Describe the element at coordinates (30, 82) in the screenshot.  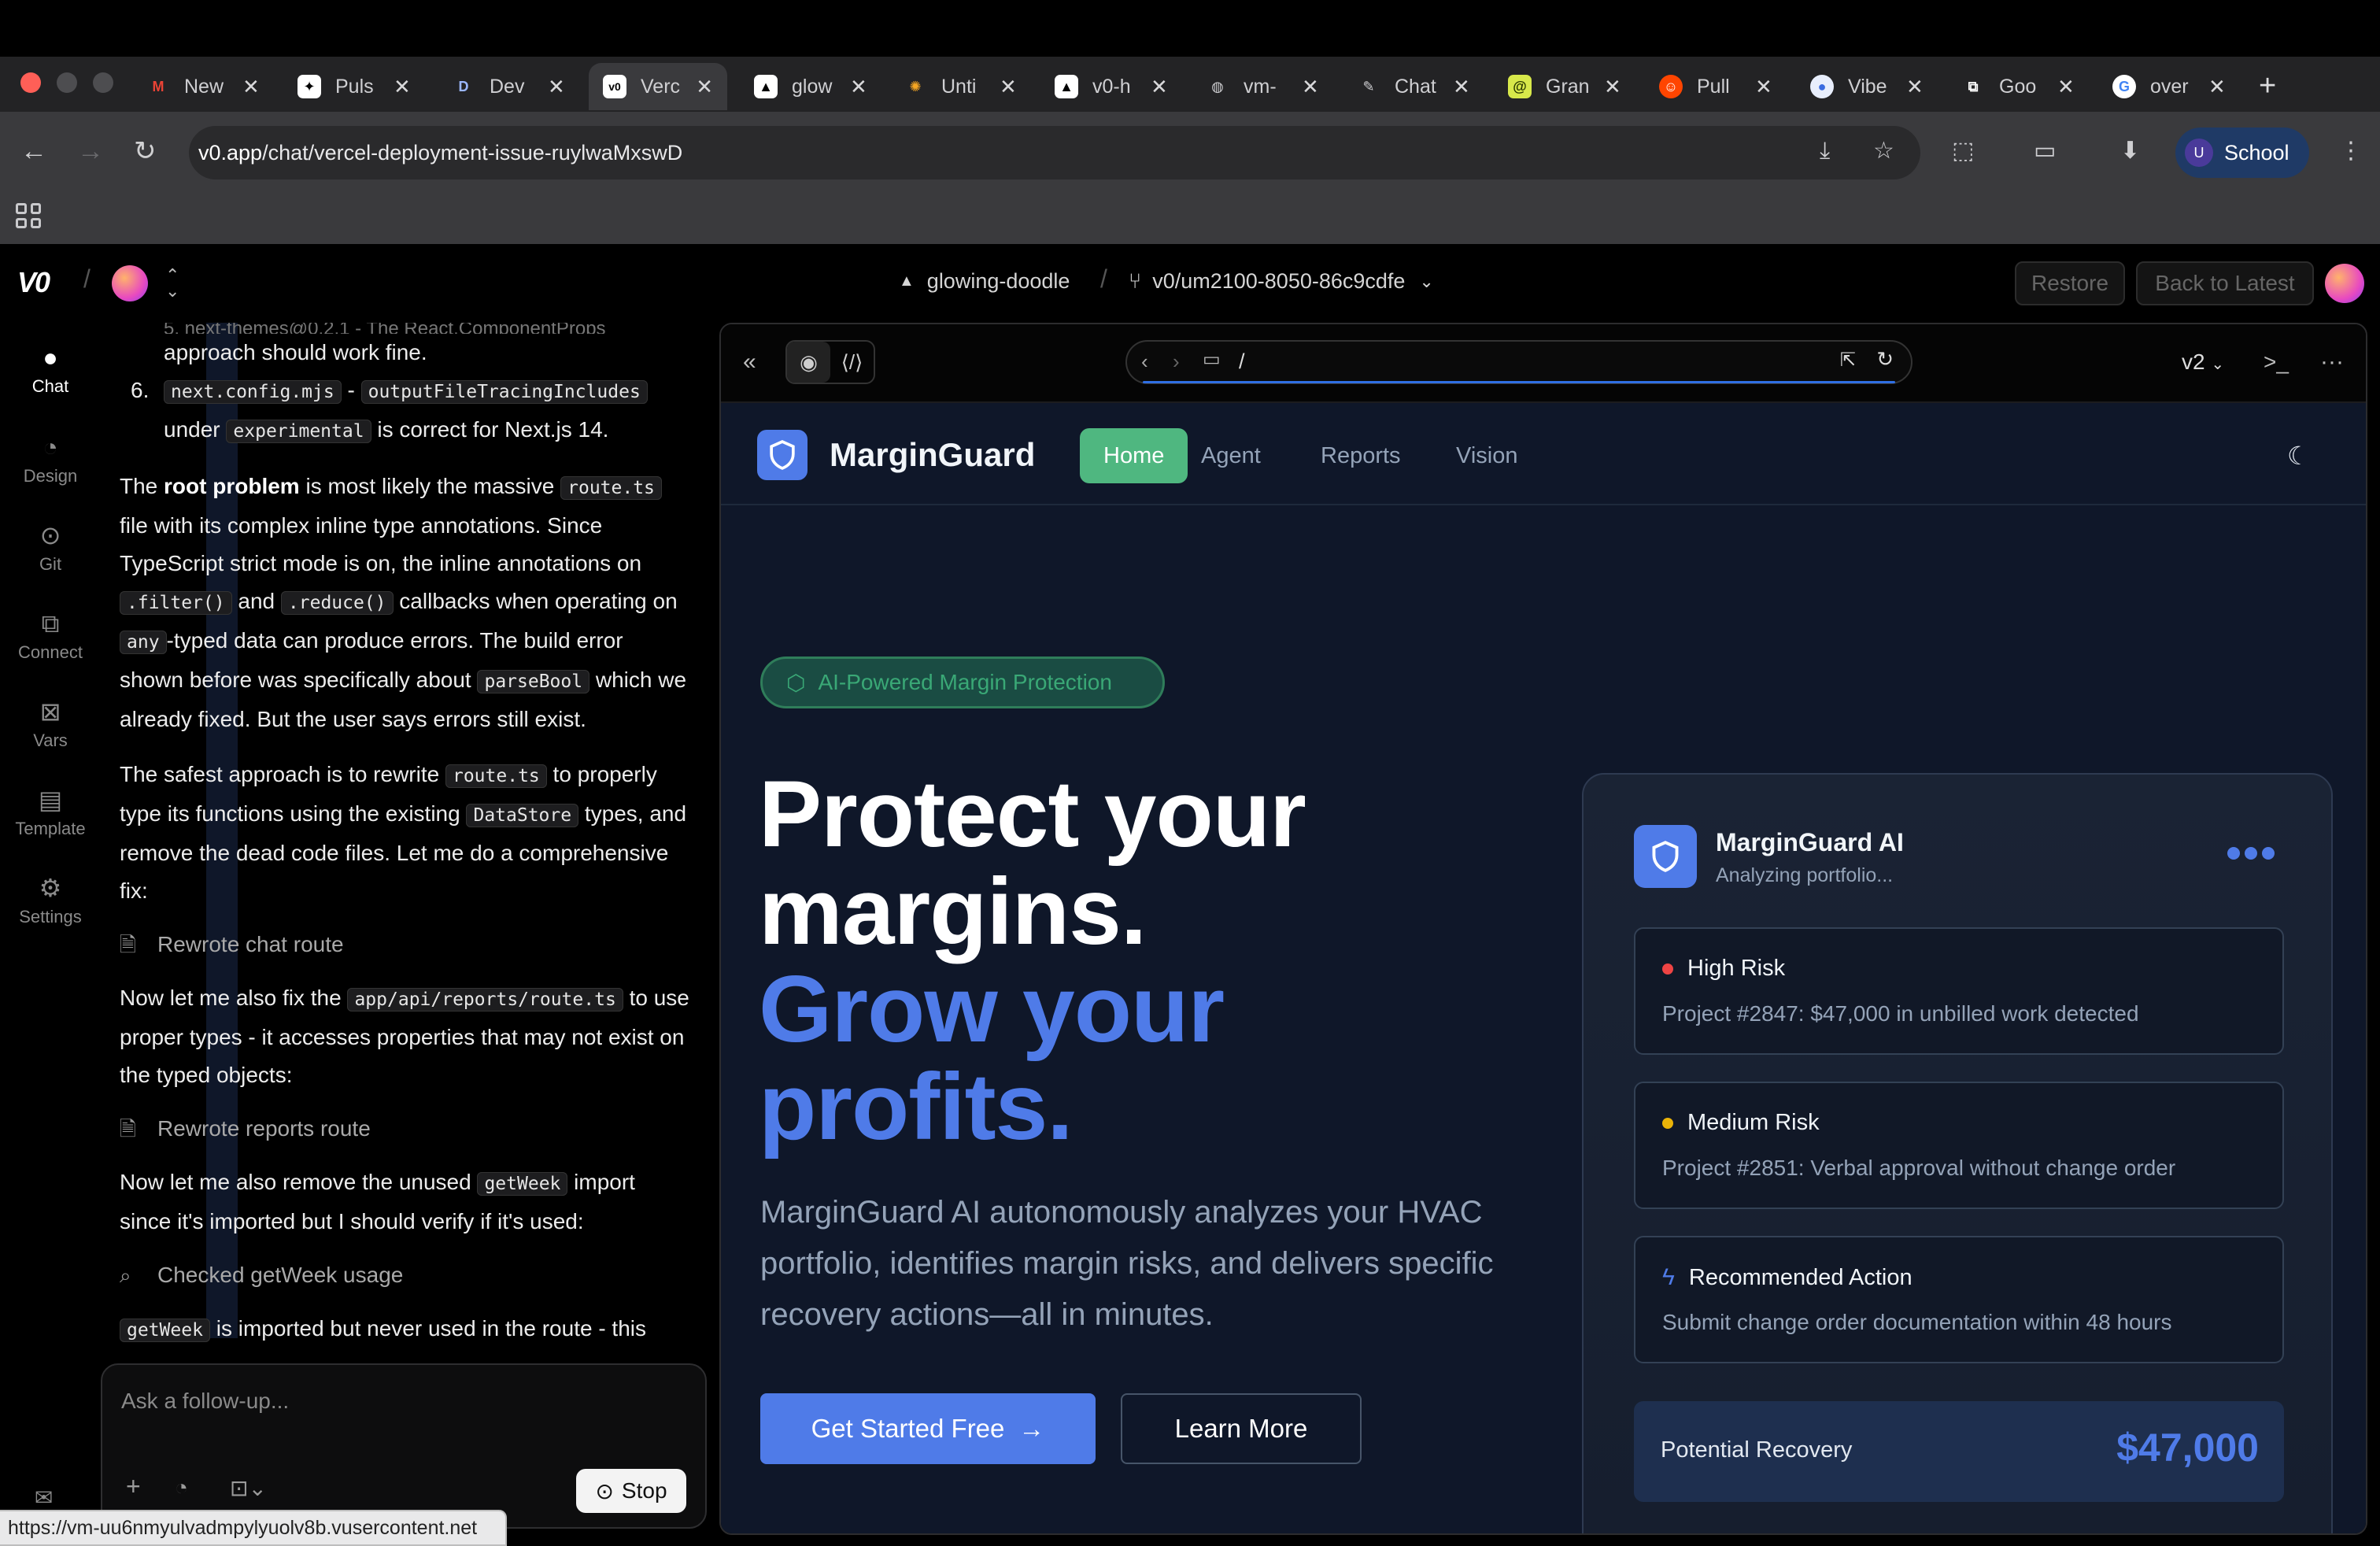
I see `close-window-button` at that location.